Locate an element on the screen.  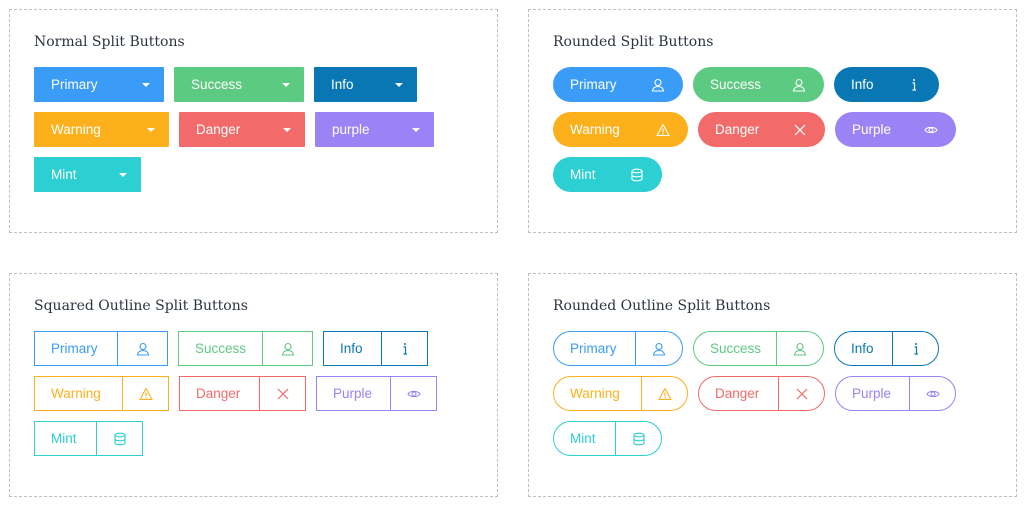
mint-split-button: Mint is located at coordinates (87, 174).